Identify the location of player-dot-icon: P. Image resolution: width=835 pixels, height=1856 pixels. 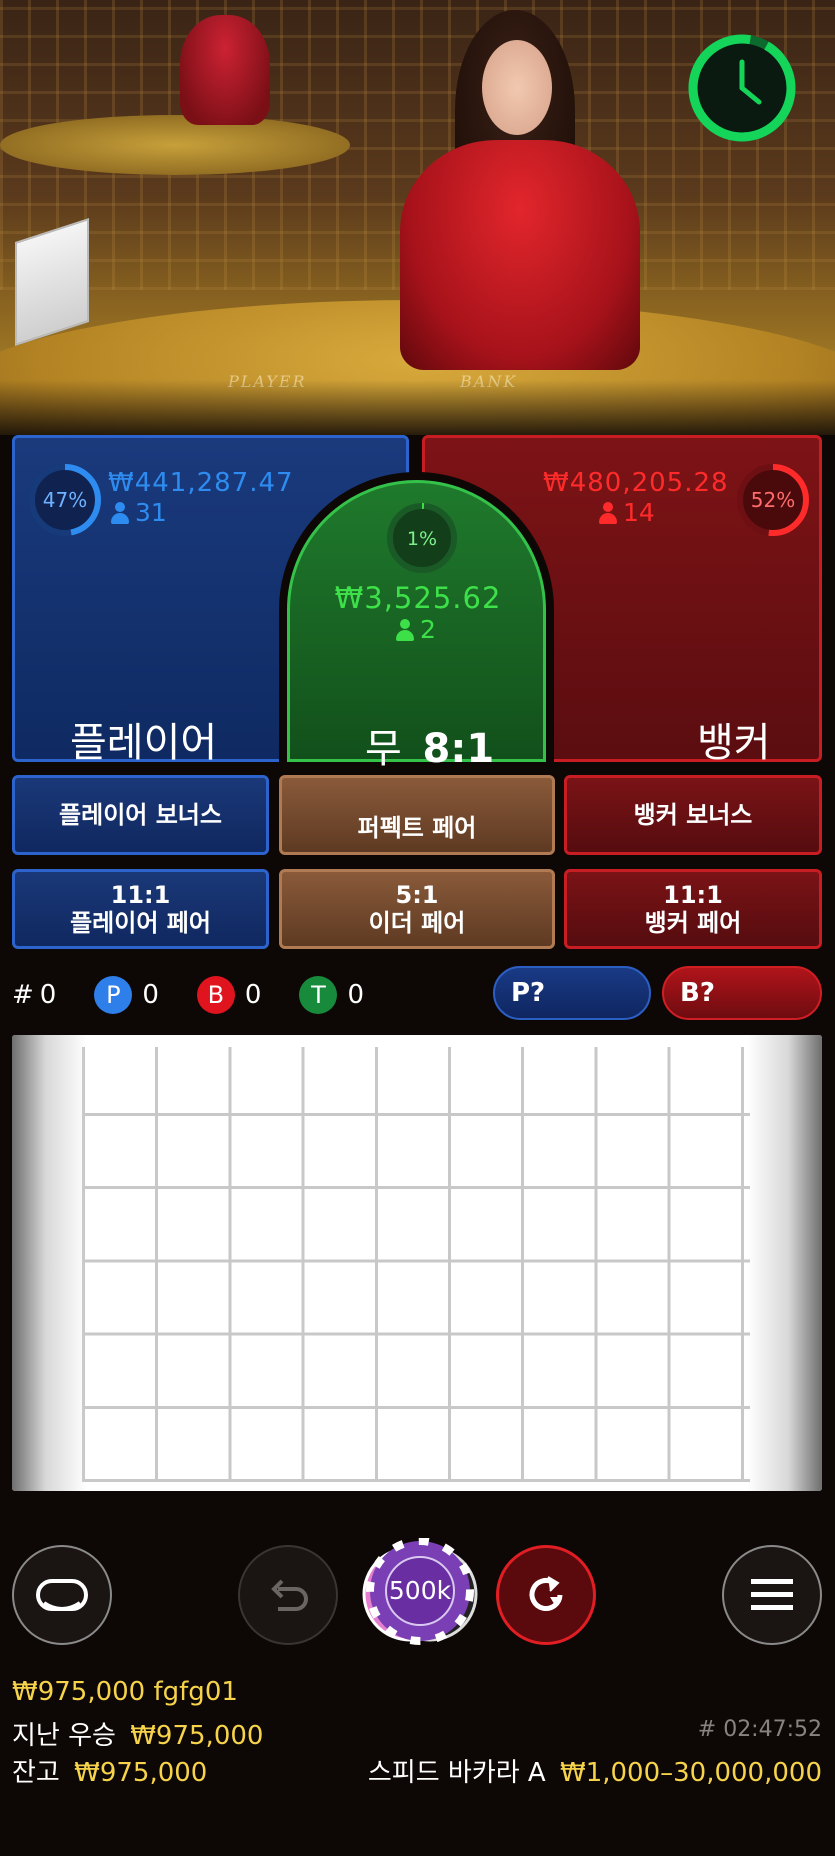
(113, 995).